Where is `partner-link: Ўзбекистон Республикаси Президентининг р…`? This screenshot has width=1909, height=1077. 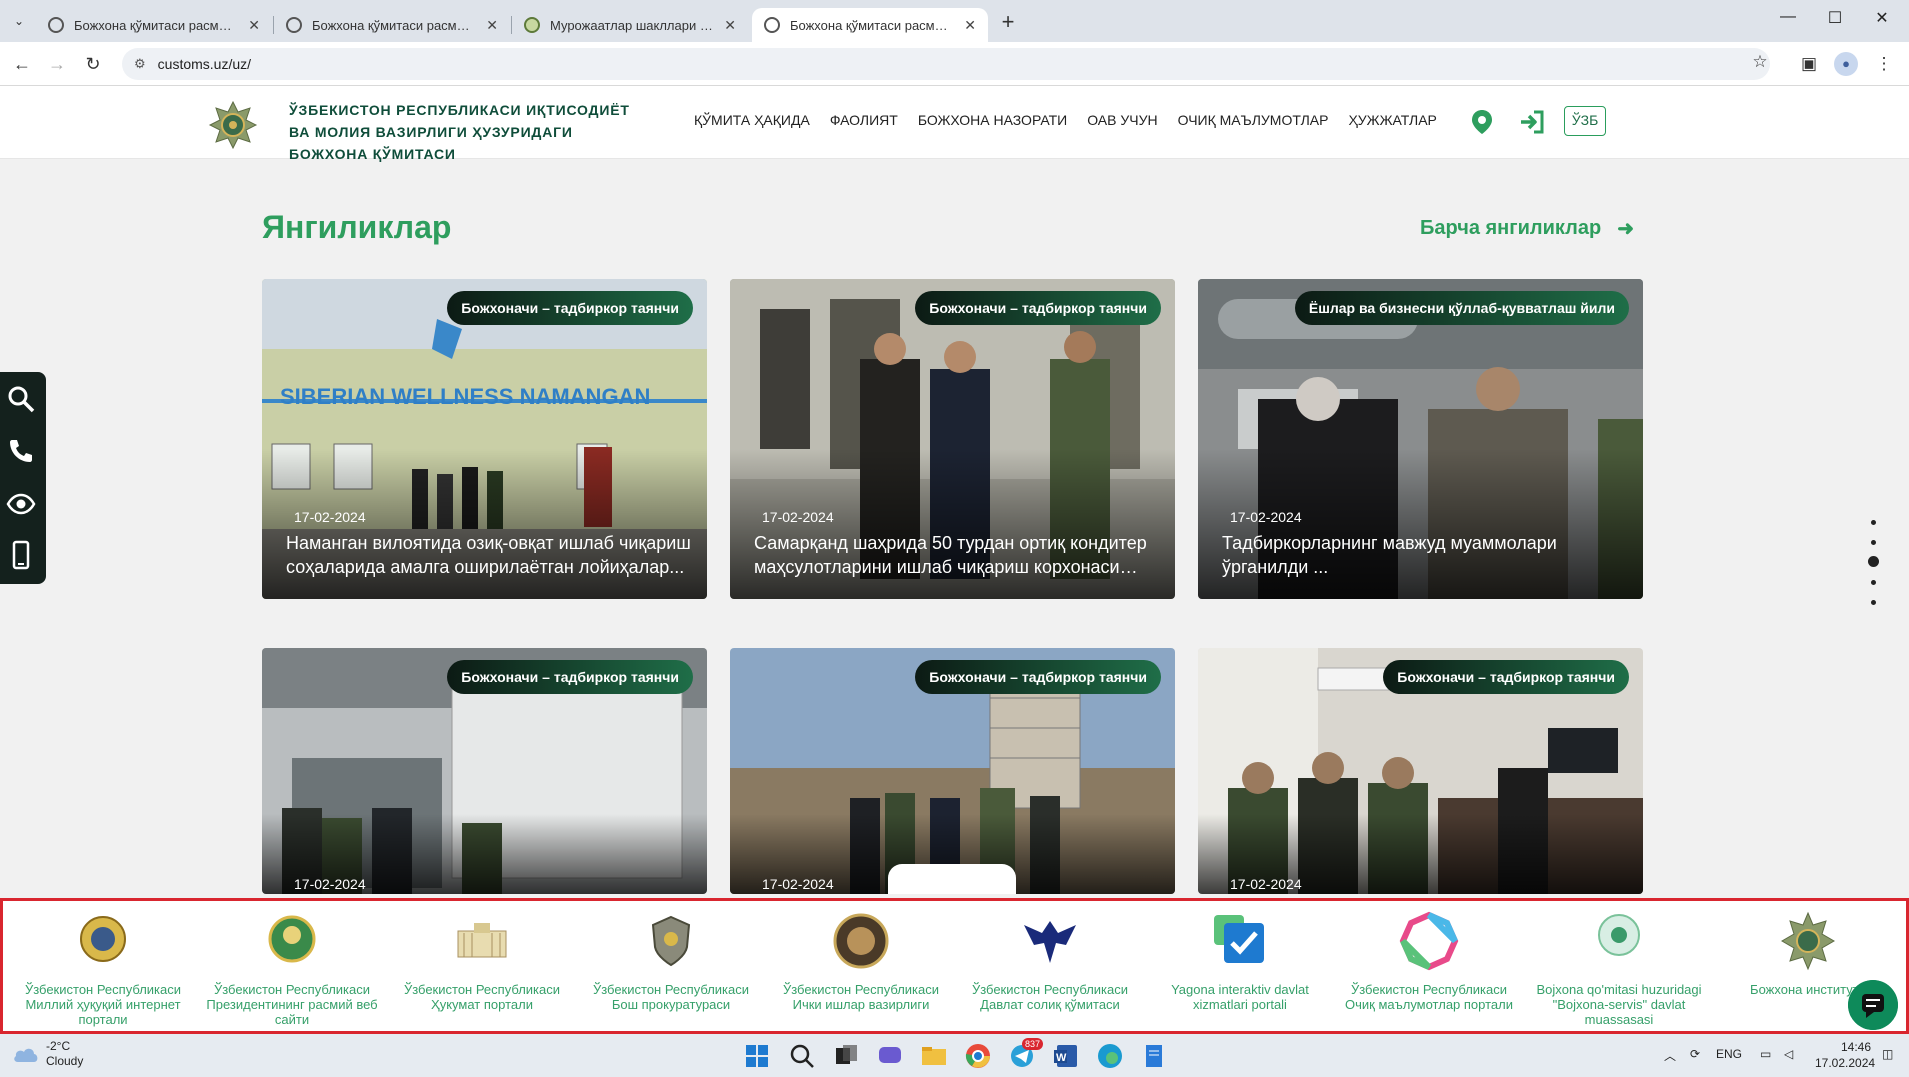
partner-link: Ўзбекистон Республикаси Президентининг р… is located at coordinates (292, 969).